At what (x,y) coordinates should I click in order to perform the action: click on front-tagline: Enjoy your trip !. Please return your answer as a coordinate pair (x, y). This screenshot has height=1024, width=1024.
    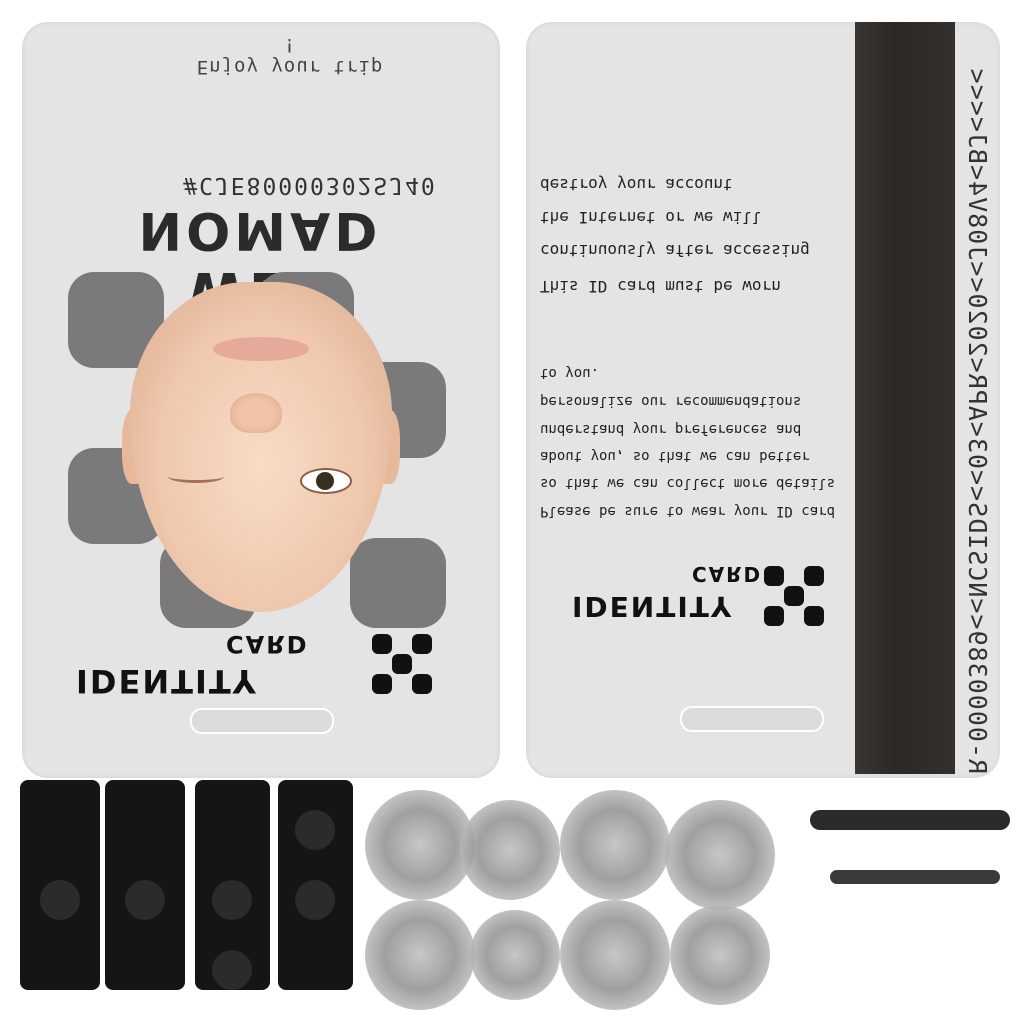
    Looking at the image, I should click on (290, 56).